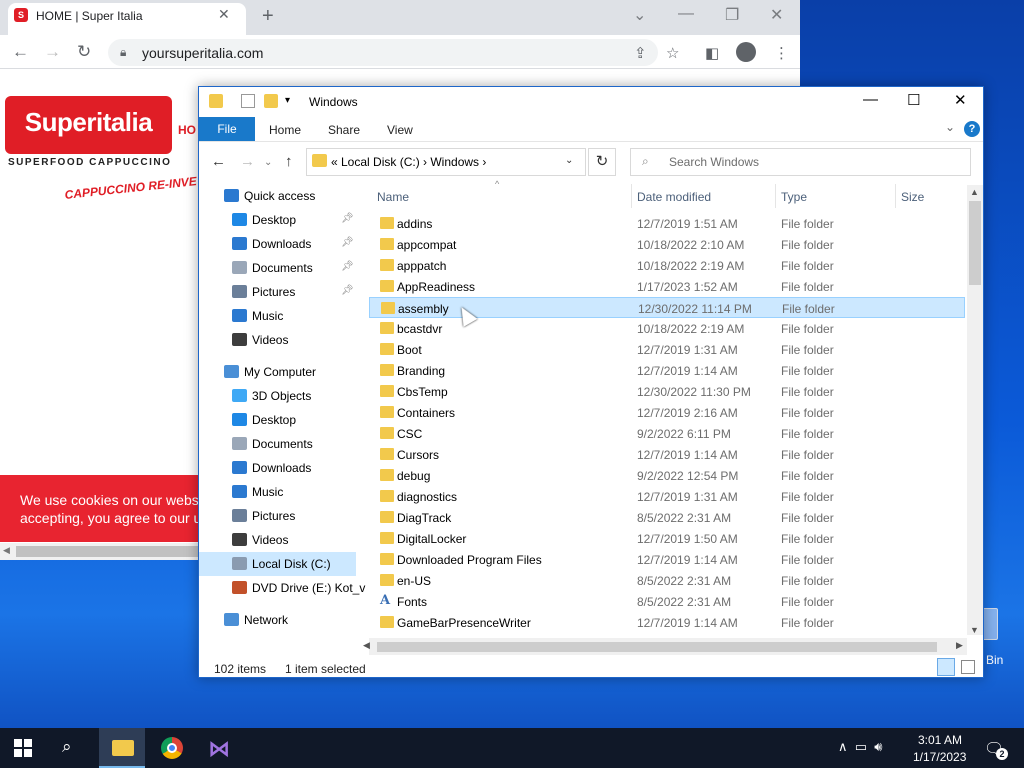 The width and height of the screenshot is (1024, 768). What do you see at coordinates (667, 286) in the screenshot?
I see `table-row: AppReadiness 1/17/2023 1:52 AM File folder` at bounding box center [667, 286].